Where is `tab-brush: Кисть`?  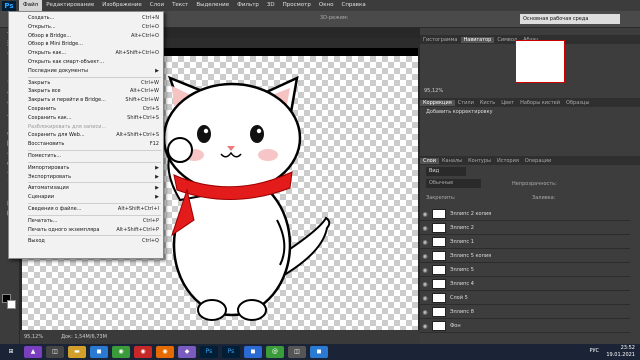 tab-brush: Кисть is located at coordinates (487, 103).